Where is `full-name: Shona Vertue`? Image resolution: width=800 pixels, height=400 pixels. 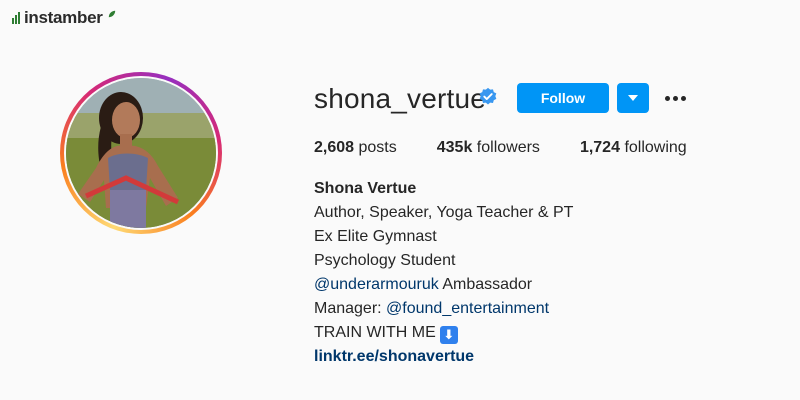 full-name: Shona Vertue is located at coordinates (365, 188).